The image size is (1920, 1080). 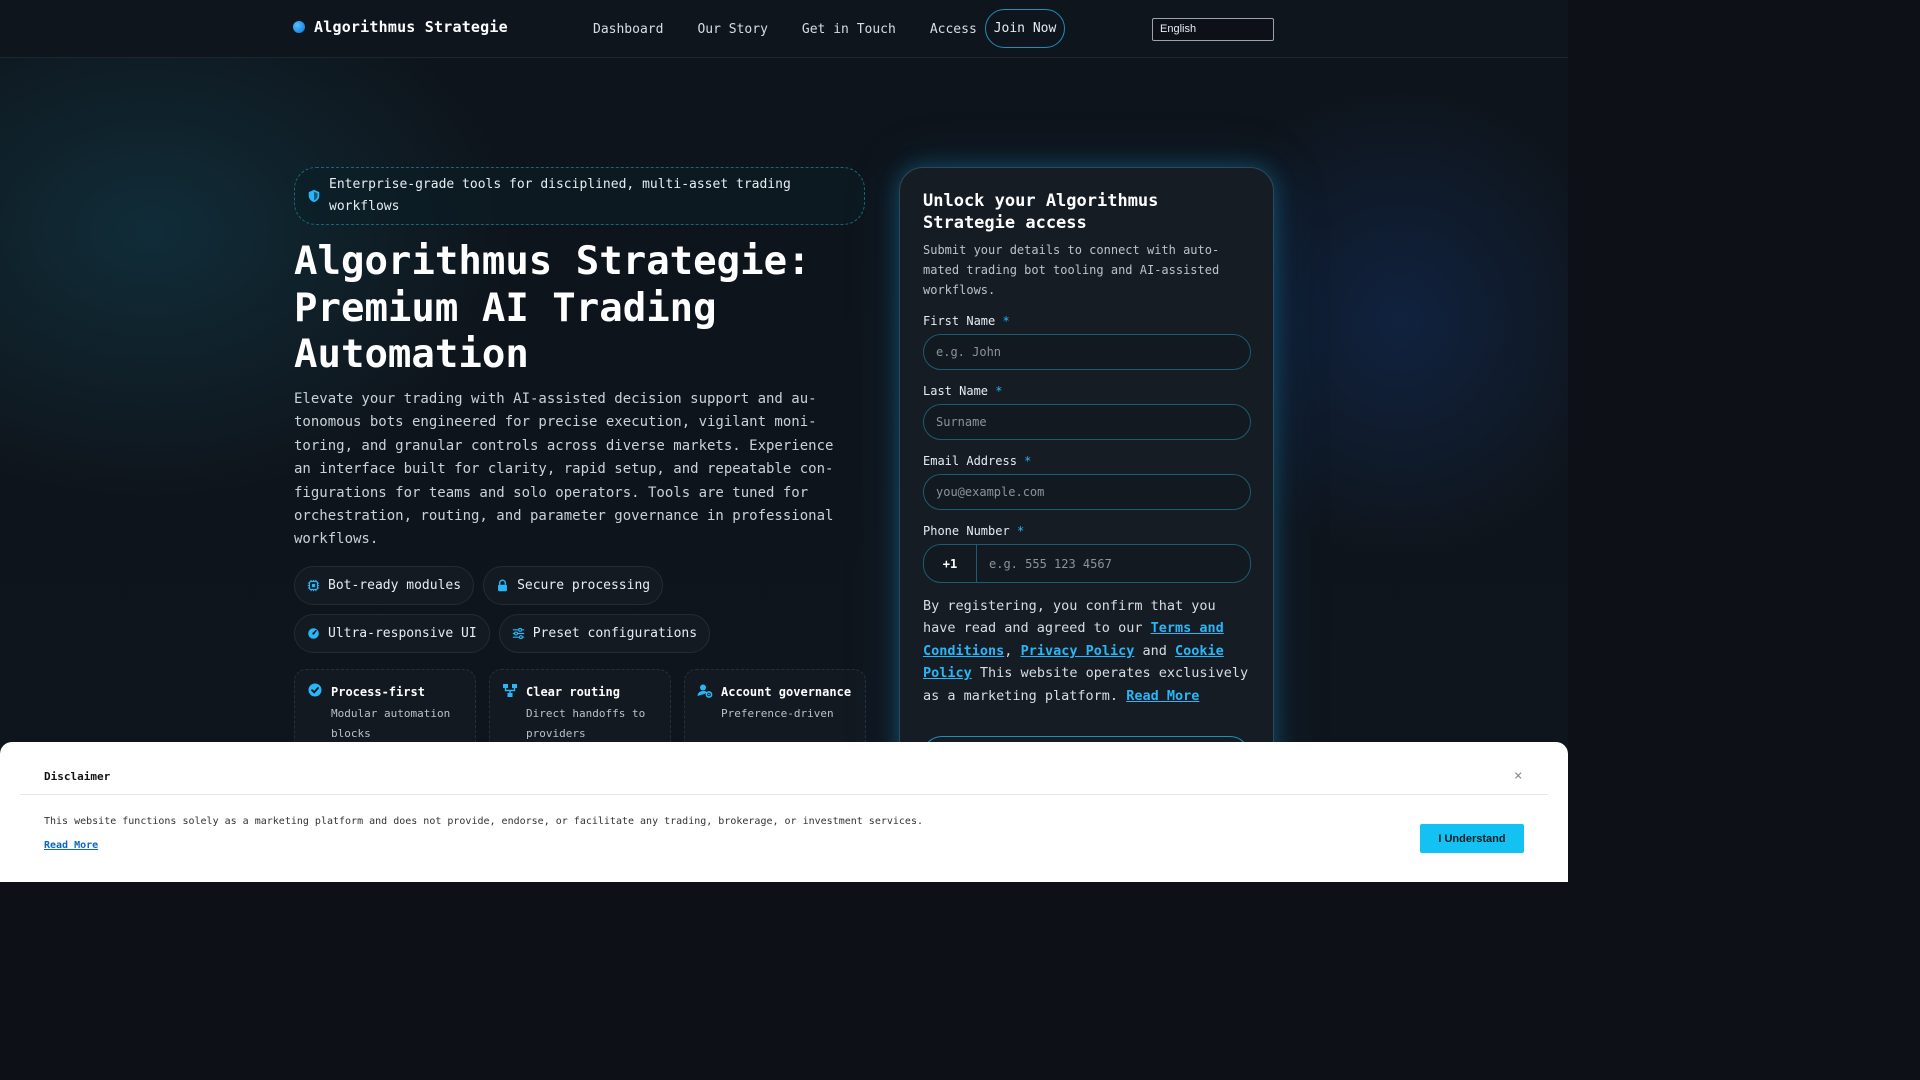 What do you see at coordinates (314, 196) in the screenshot?
I see `shield-icon` at bounding box center [314, 196].